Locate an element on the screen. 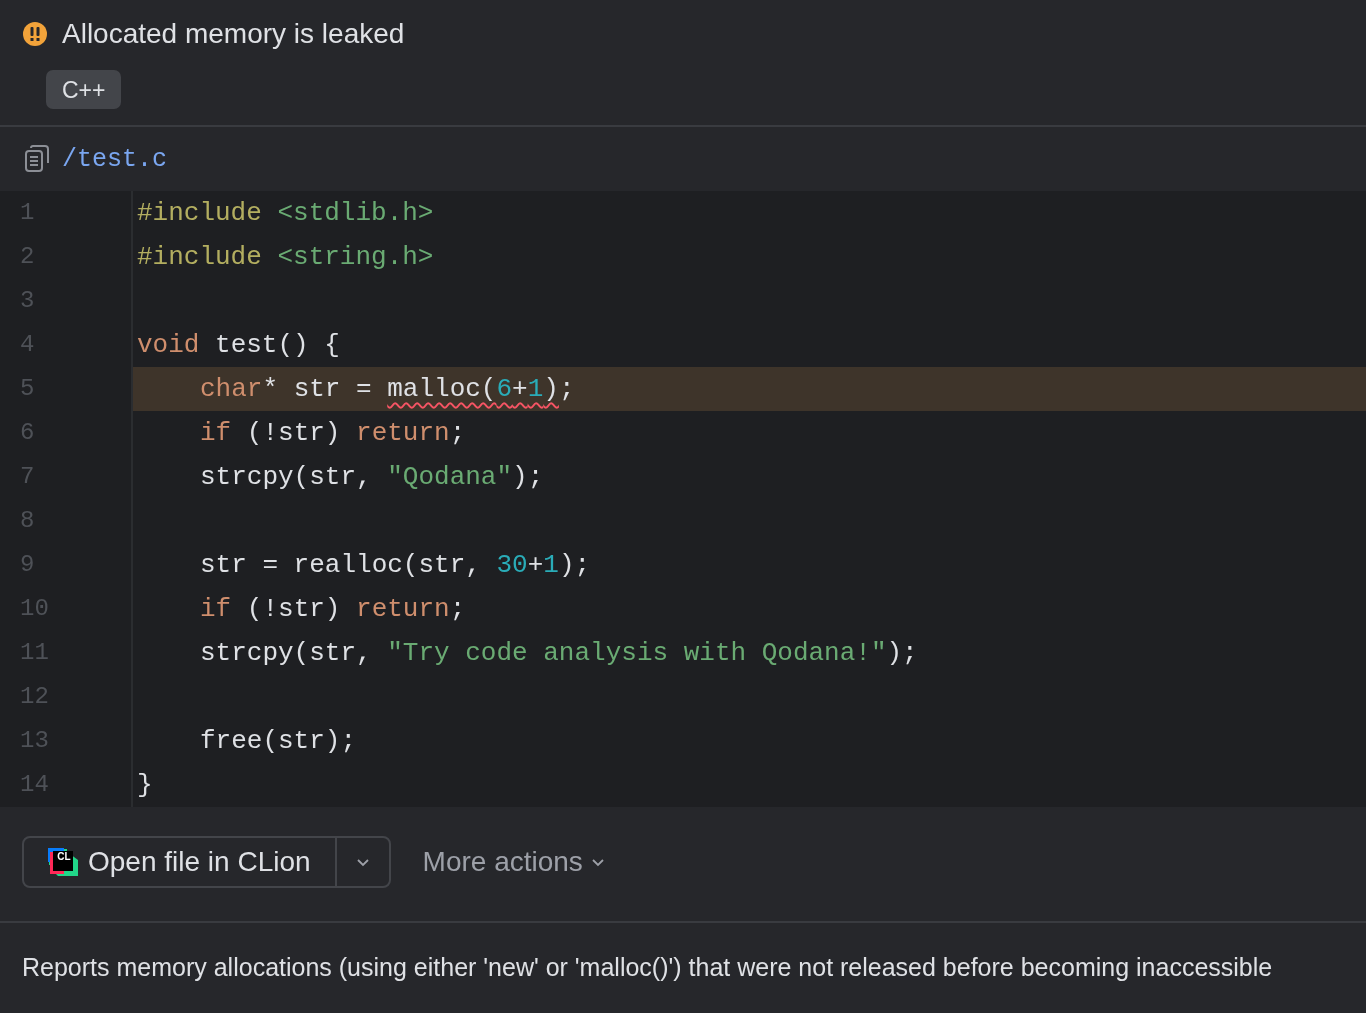 The height and width of the screenshot is (1013, 1366). inspection-description: Reports memory allocations (using either 'new' or 'malloc()') that were not released before becoming inaccessible is located at coordinates (647, 967).